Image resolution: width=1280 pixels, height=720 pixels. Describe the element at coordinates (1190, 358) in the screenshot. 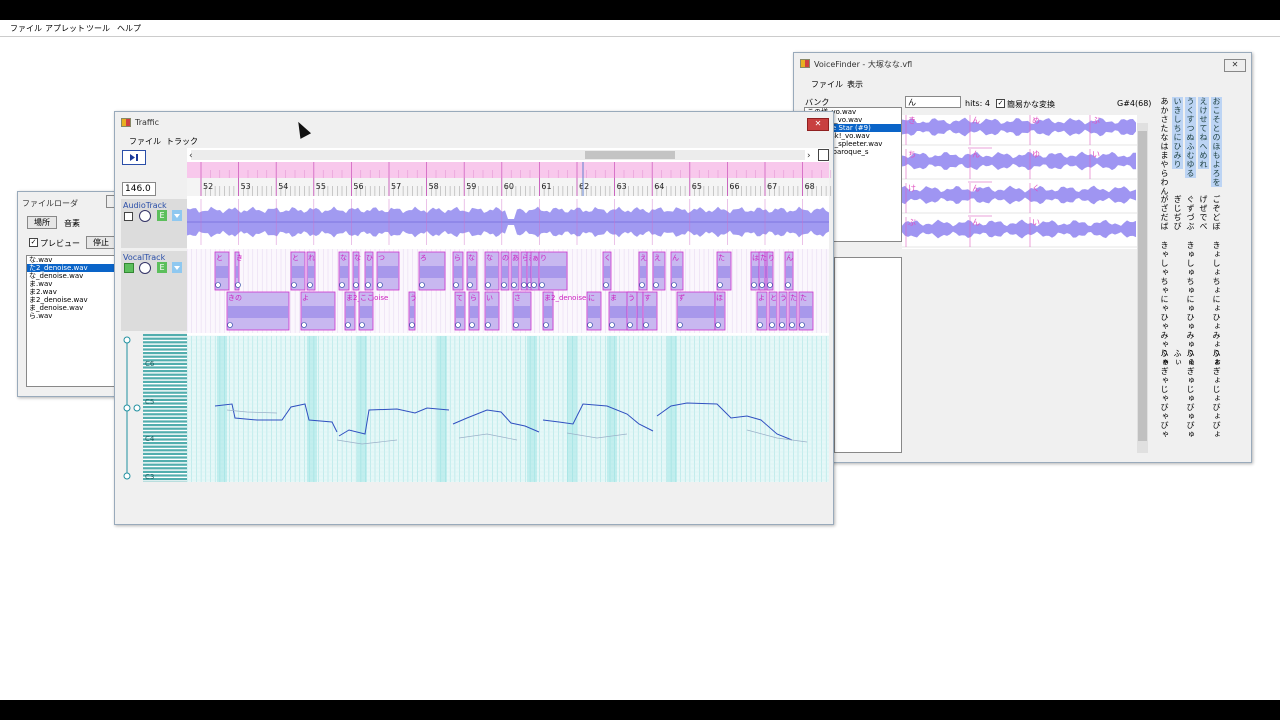

I see `kana-column: ふぇ` at that location.